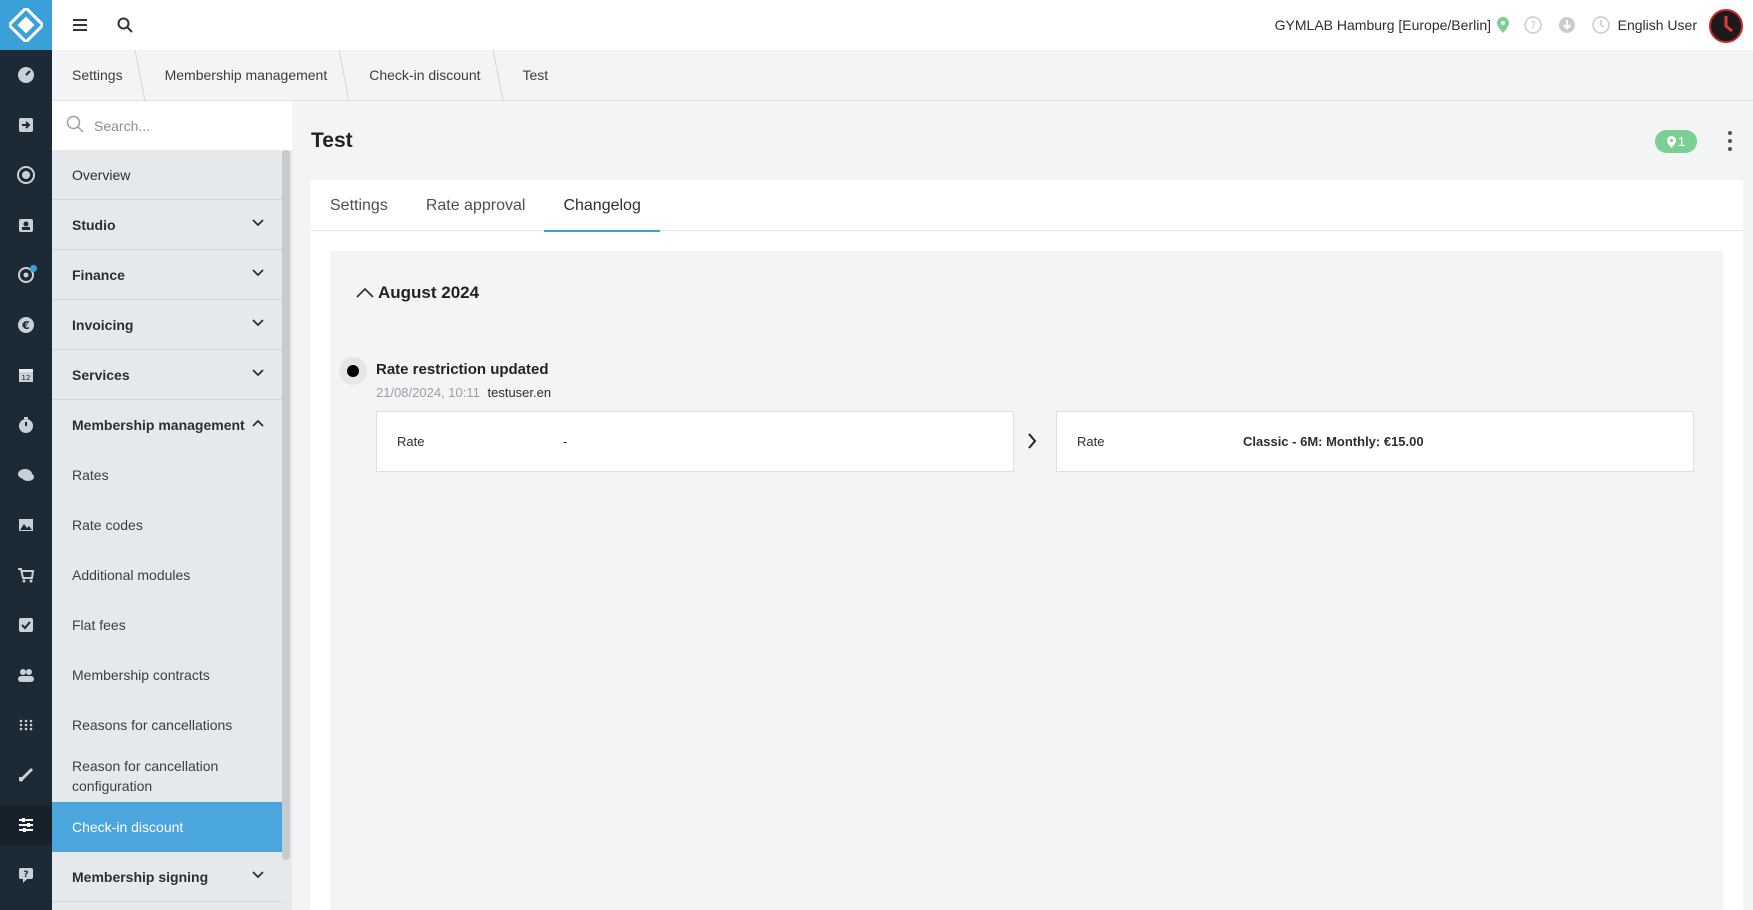 This screenshot has width=1753, height=910. What do you see at coordinates (26, 625) in the screenshot?
I see `task-check-icon` at bounding box center [26, 625].